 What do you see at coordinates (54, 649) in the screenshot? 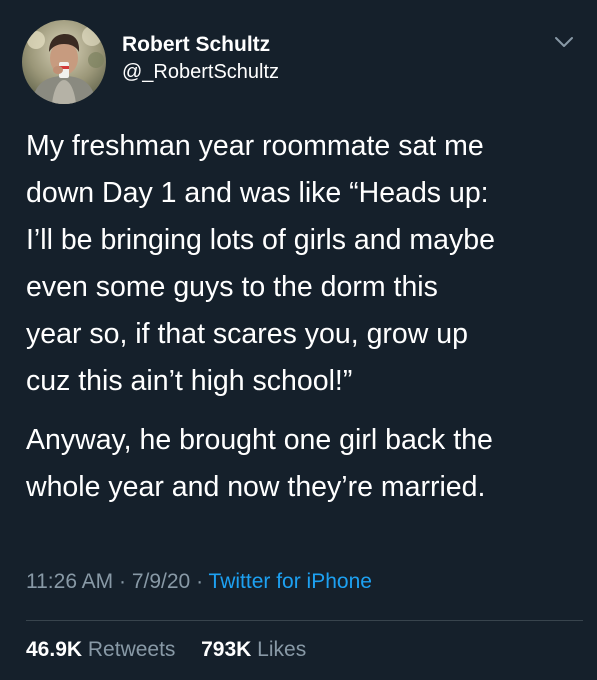
I see `retweets-count: 46.9K` at bounding box center [54, 649].